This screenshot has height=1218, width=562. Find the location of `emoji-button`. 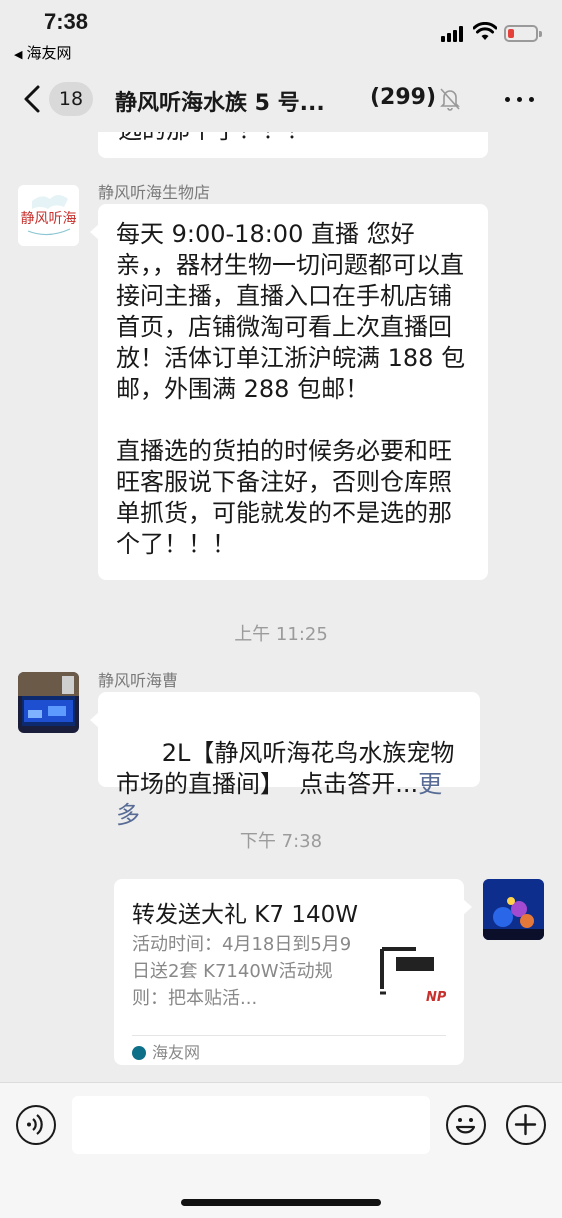

emoji-button is located at coordinates (466, 1125).